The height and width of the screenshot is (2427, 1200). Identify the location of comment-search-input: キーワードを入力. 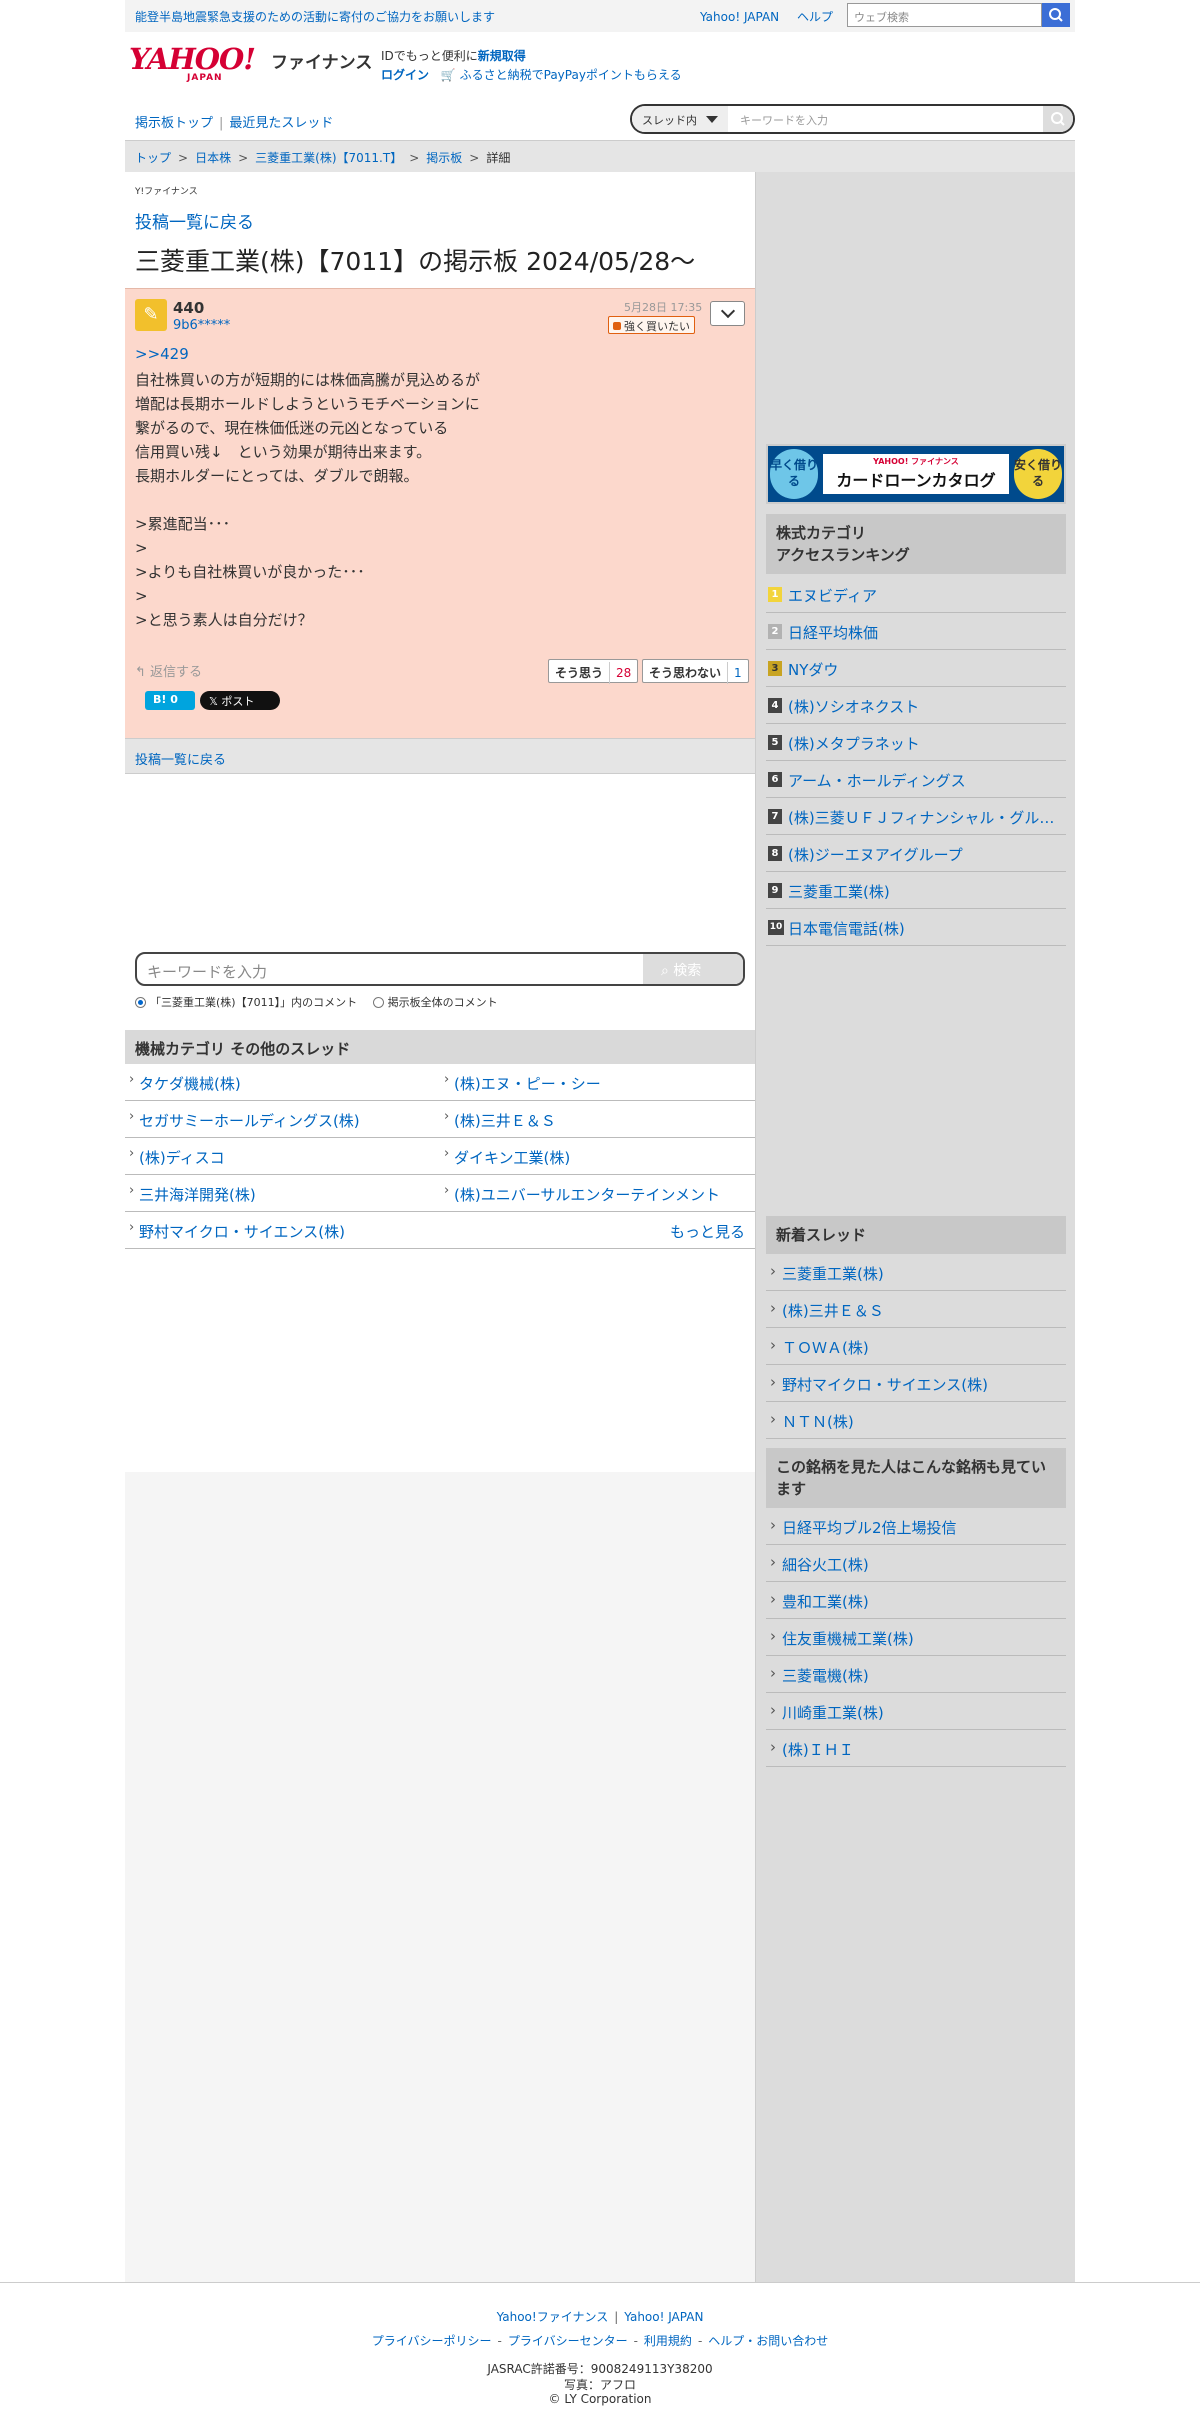
(207, 971).